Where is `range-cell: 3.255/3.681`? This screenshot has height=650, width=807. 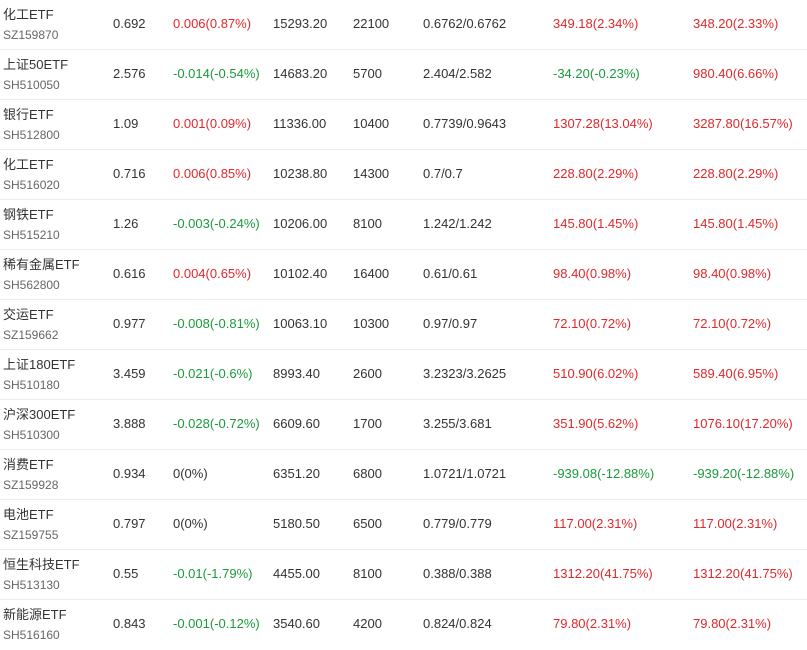
range-cell: 3.255/3.681 is located at coordinates (457, 423).